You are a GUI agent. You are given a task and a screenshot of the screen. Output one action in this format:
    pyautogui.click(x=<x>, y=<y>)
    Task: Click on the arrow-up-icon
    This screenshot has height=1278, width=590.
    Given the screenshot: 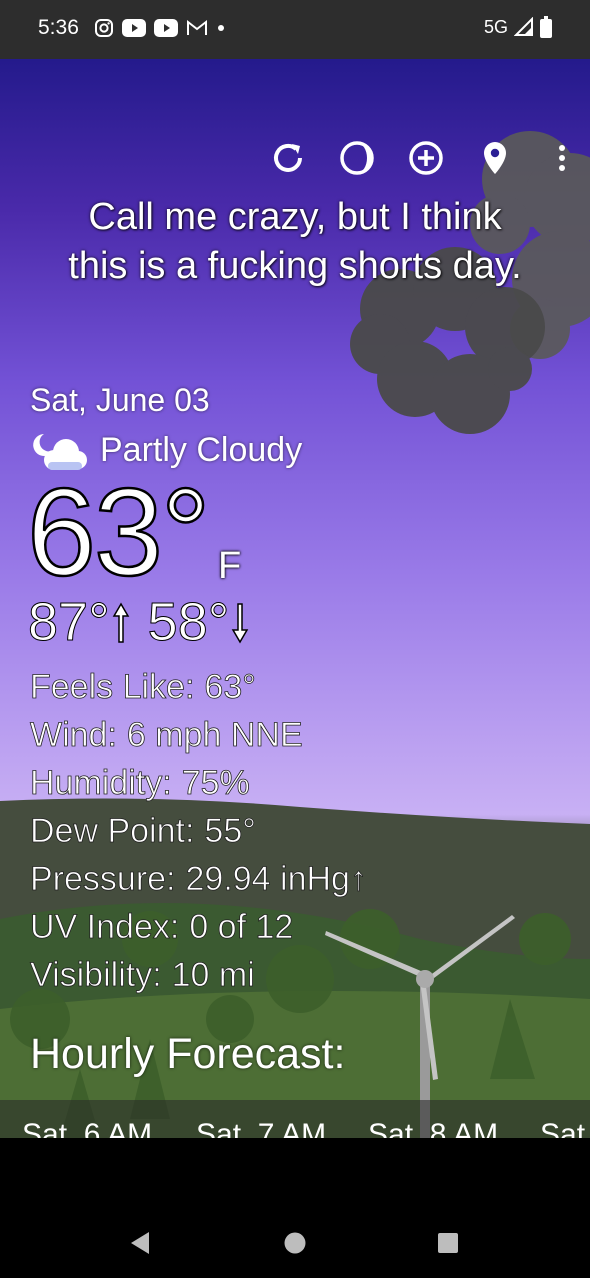 What is the action you would take?
    pyautogui.click(x=120, y=622)
    